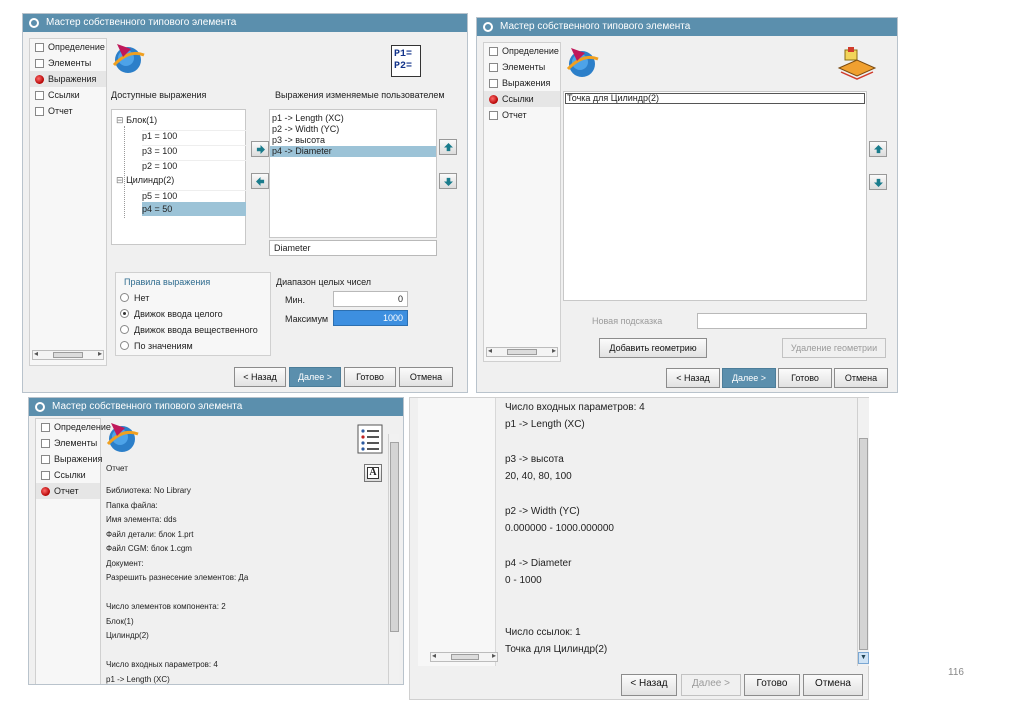 This screenshot has width=1024, height=703. What do you see at coordinates (194, 165) in the screenshot?
I see `tree-leaf-p2: p2 = 100` at bounding box center [194, 165].